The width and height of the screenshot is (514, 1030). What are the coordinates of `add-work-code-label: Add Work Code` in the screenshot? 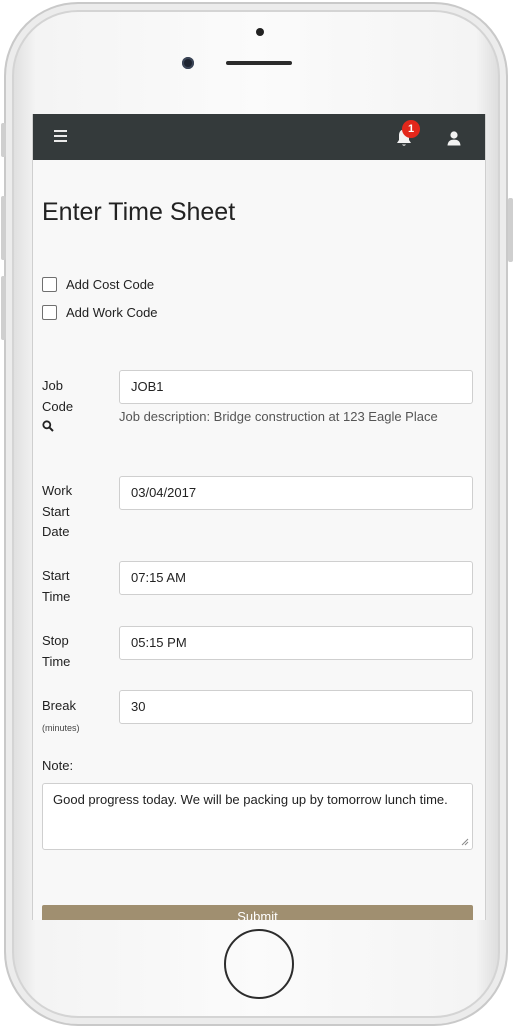 It's located at (112, 312).